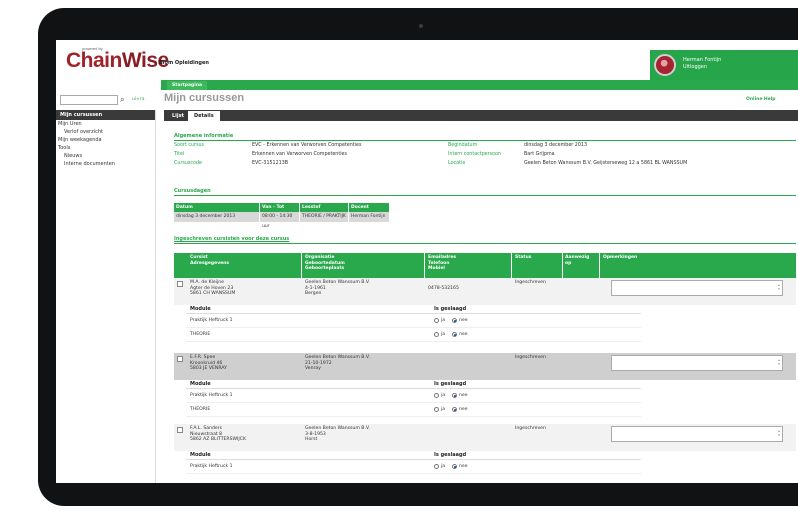 This screenshot has width=798, height=518. Describe the element at coordinates (89, 100) in the screenshot. I see `search-input` at that location.